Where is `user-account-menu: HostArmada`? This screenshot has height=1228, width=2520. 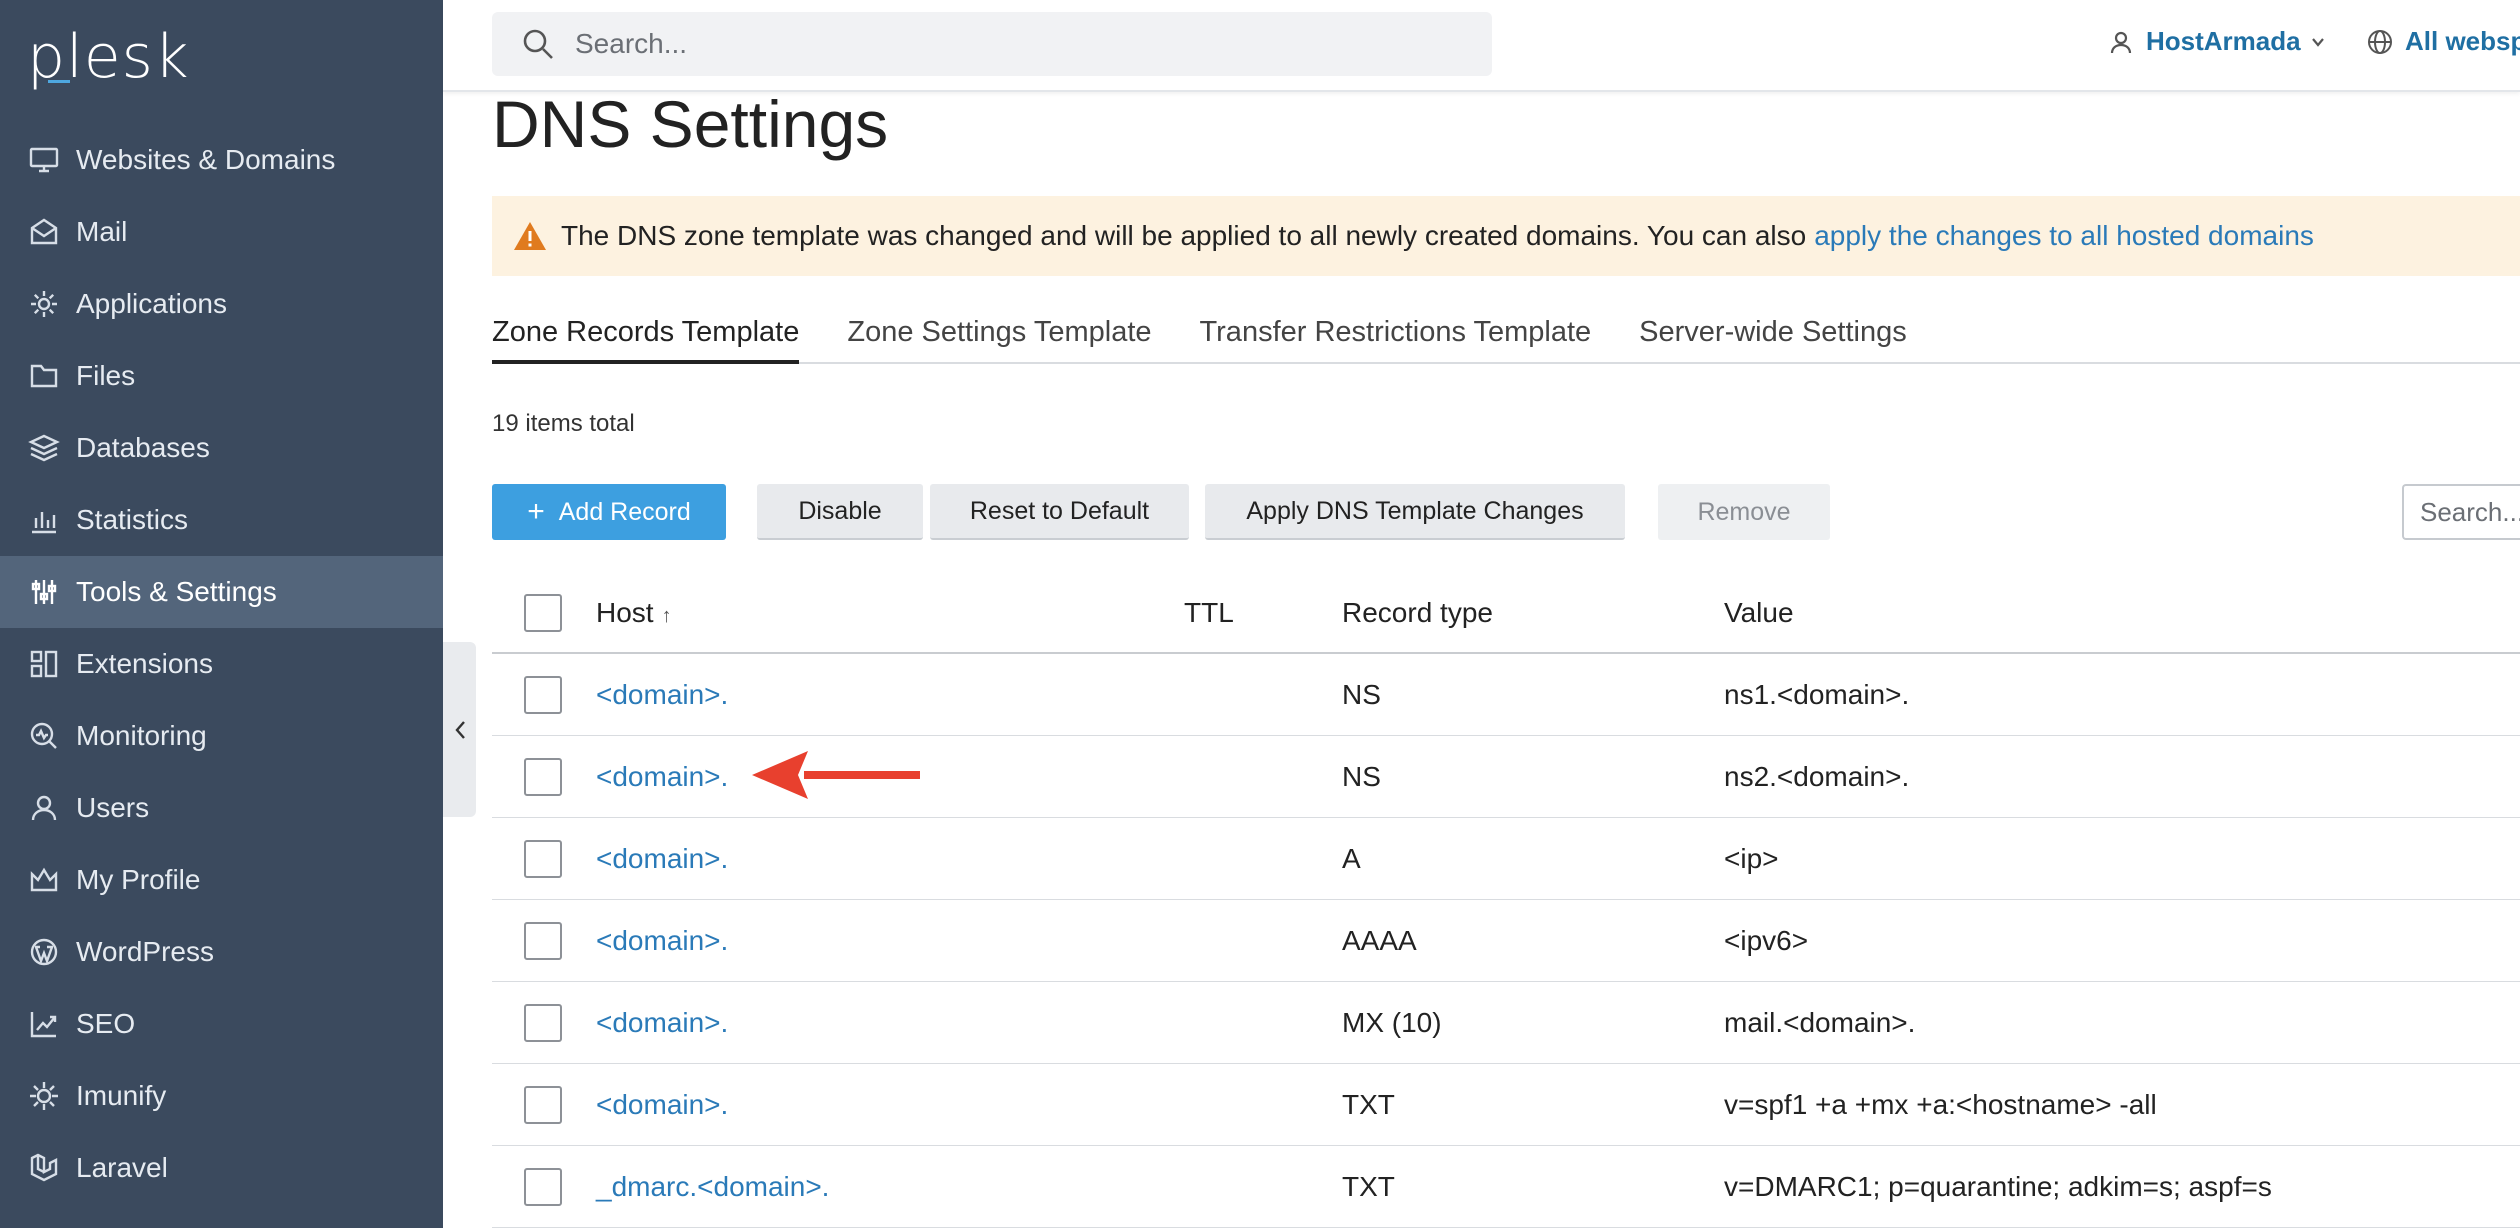
user-account-menu: HostArmada is located at coordinates (2216, 41).